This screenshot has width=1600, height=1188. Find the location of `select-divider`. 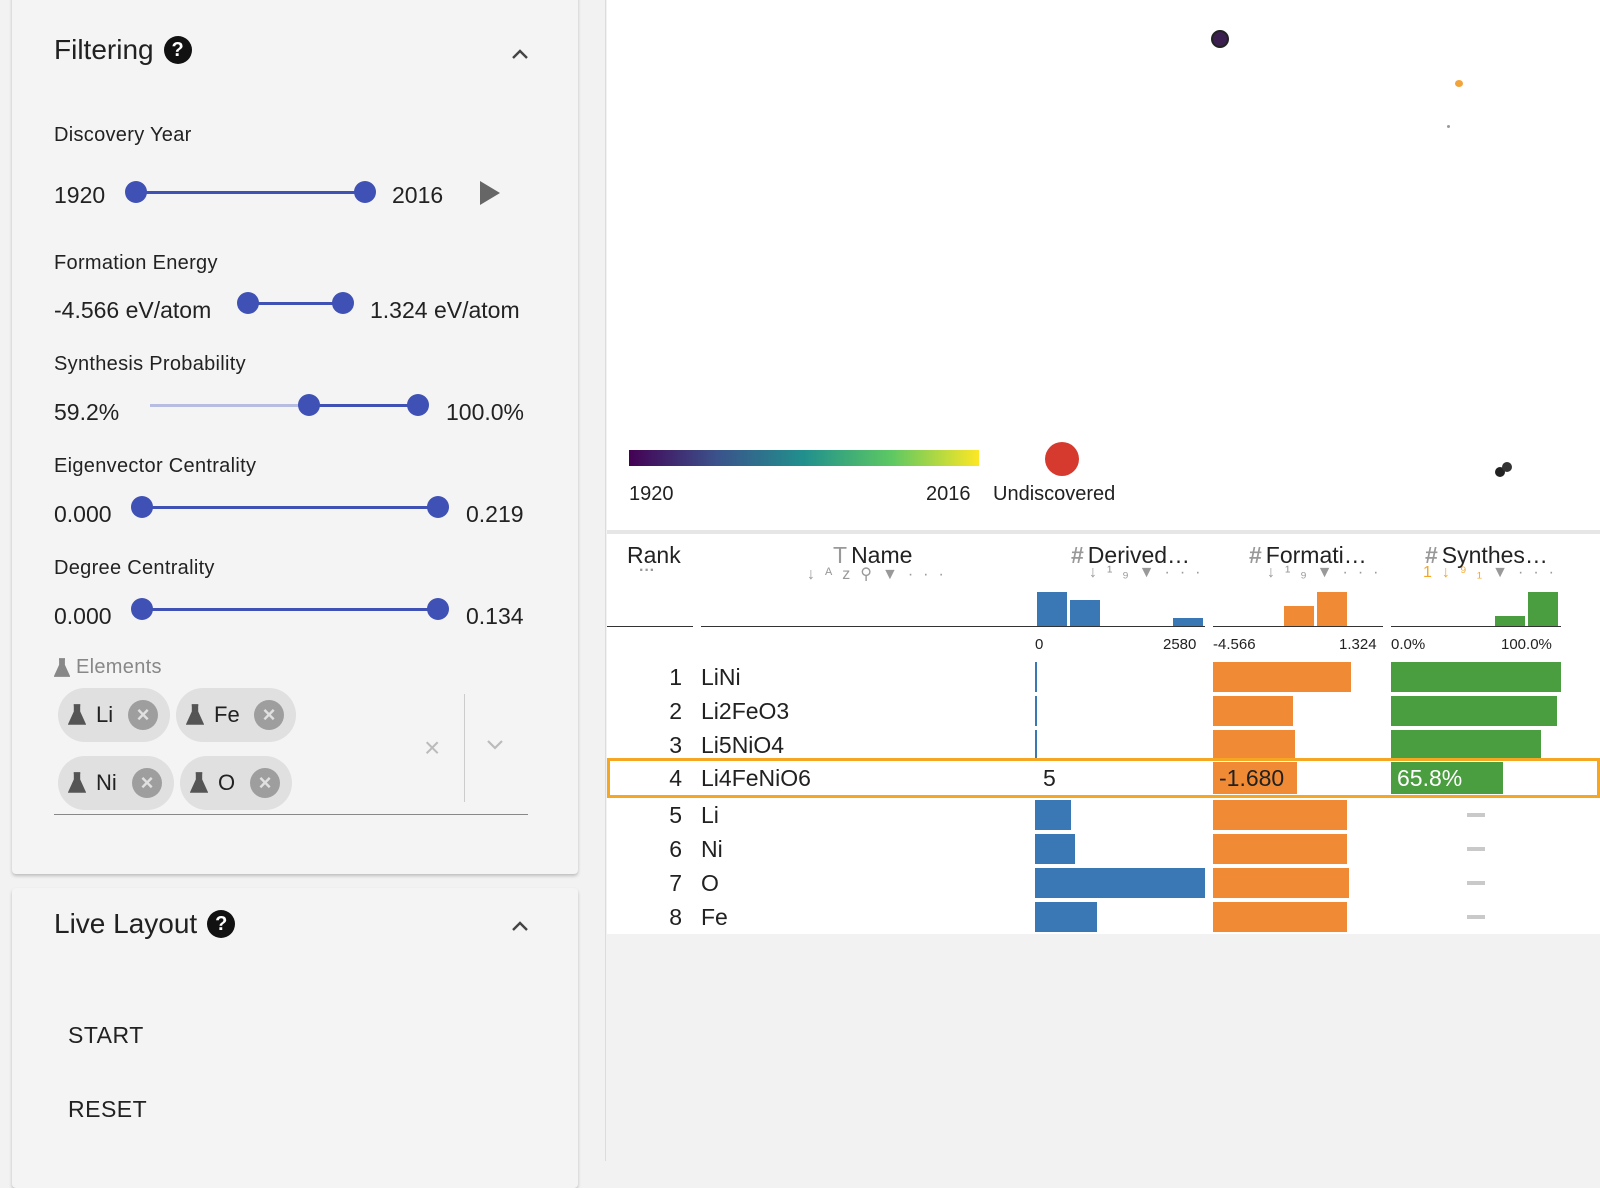

select-divider is located at coordinates (464, 748).